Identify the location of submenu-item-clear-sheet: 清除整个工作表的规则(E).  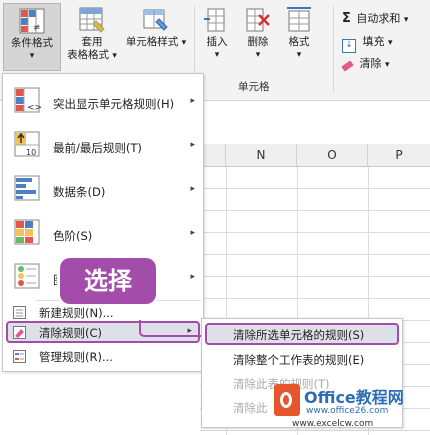
(302, 360).